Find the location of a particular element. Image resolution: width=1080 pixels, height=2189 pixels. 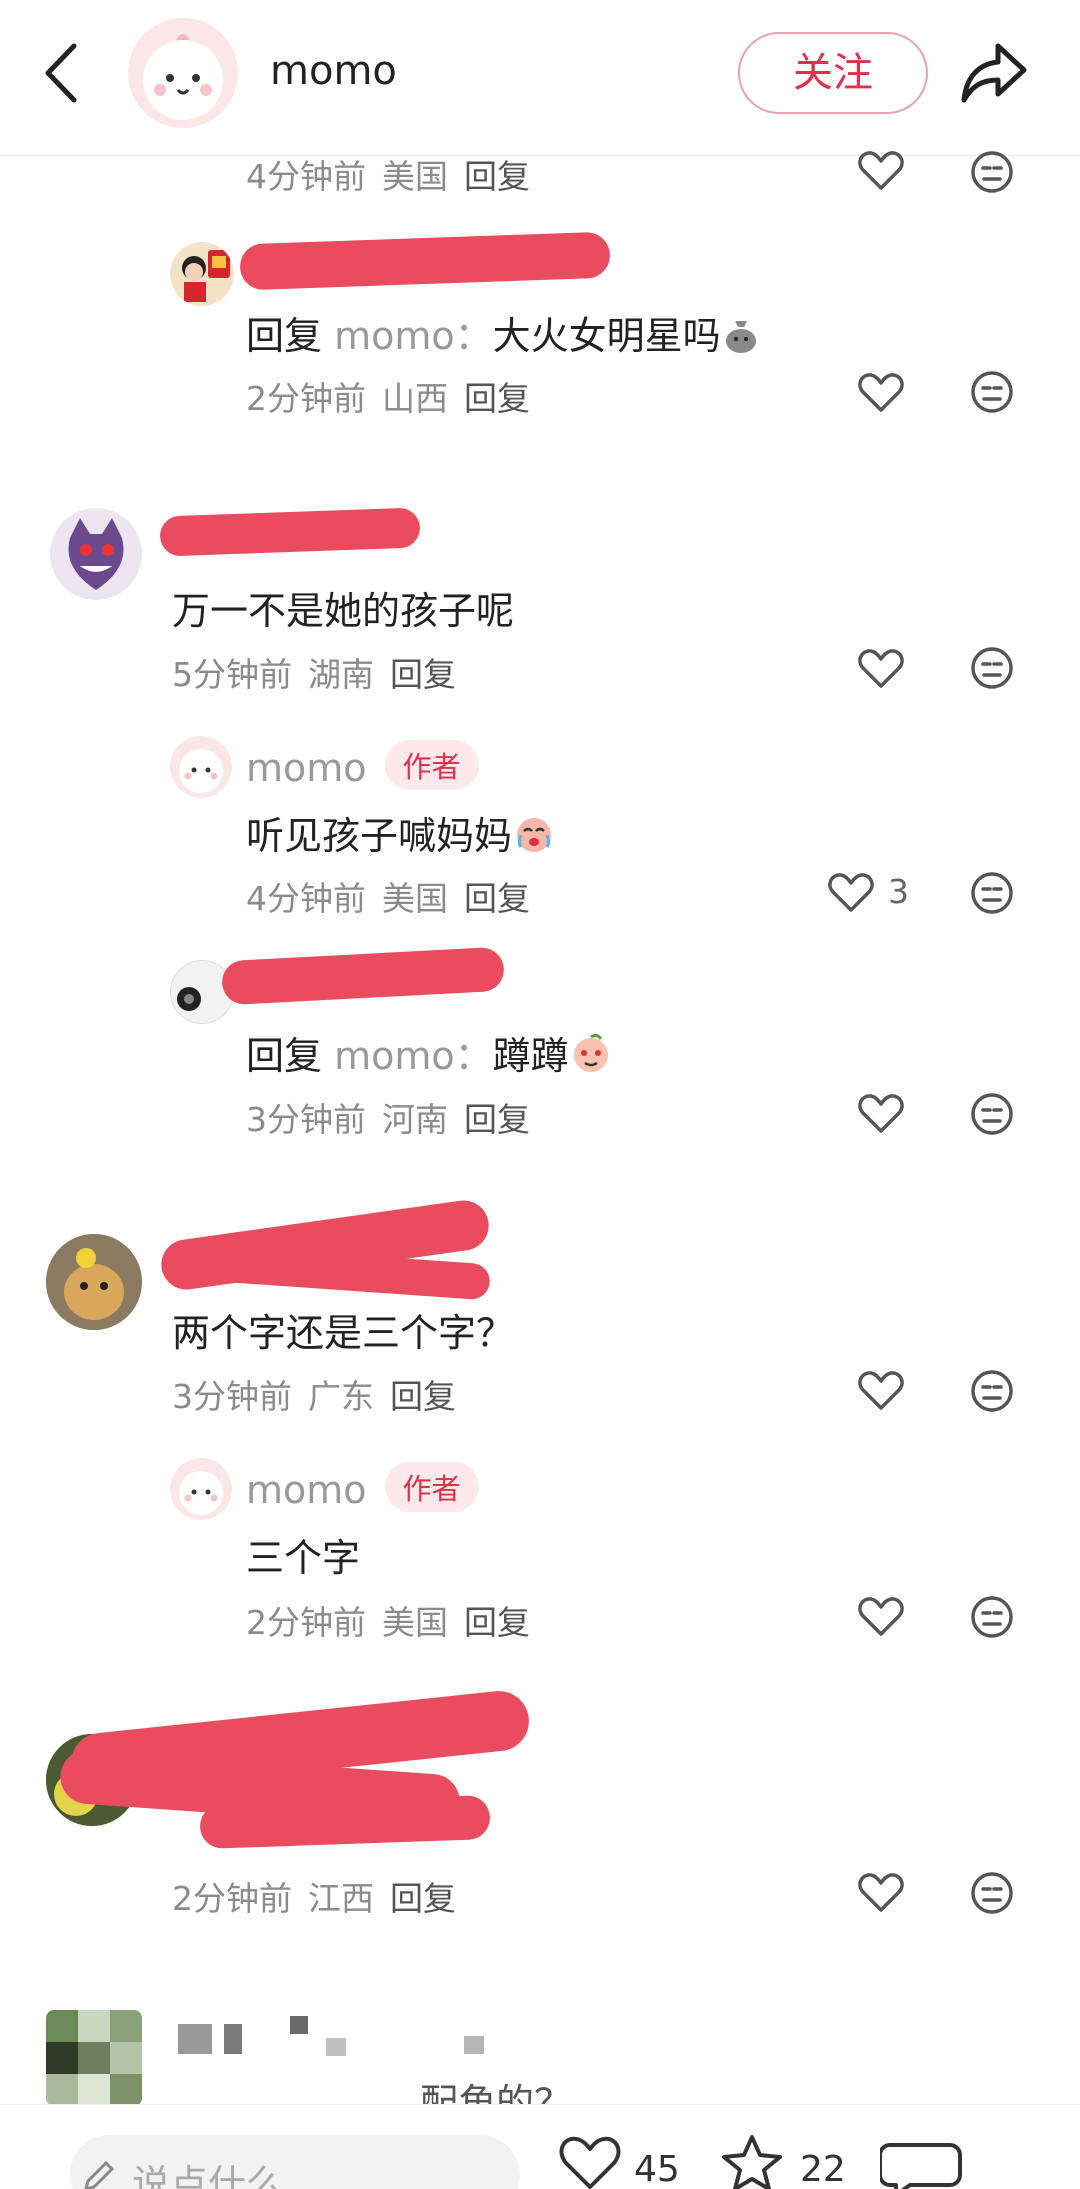

comment-region: 山西 is located at coordinates (415, 398).